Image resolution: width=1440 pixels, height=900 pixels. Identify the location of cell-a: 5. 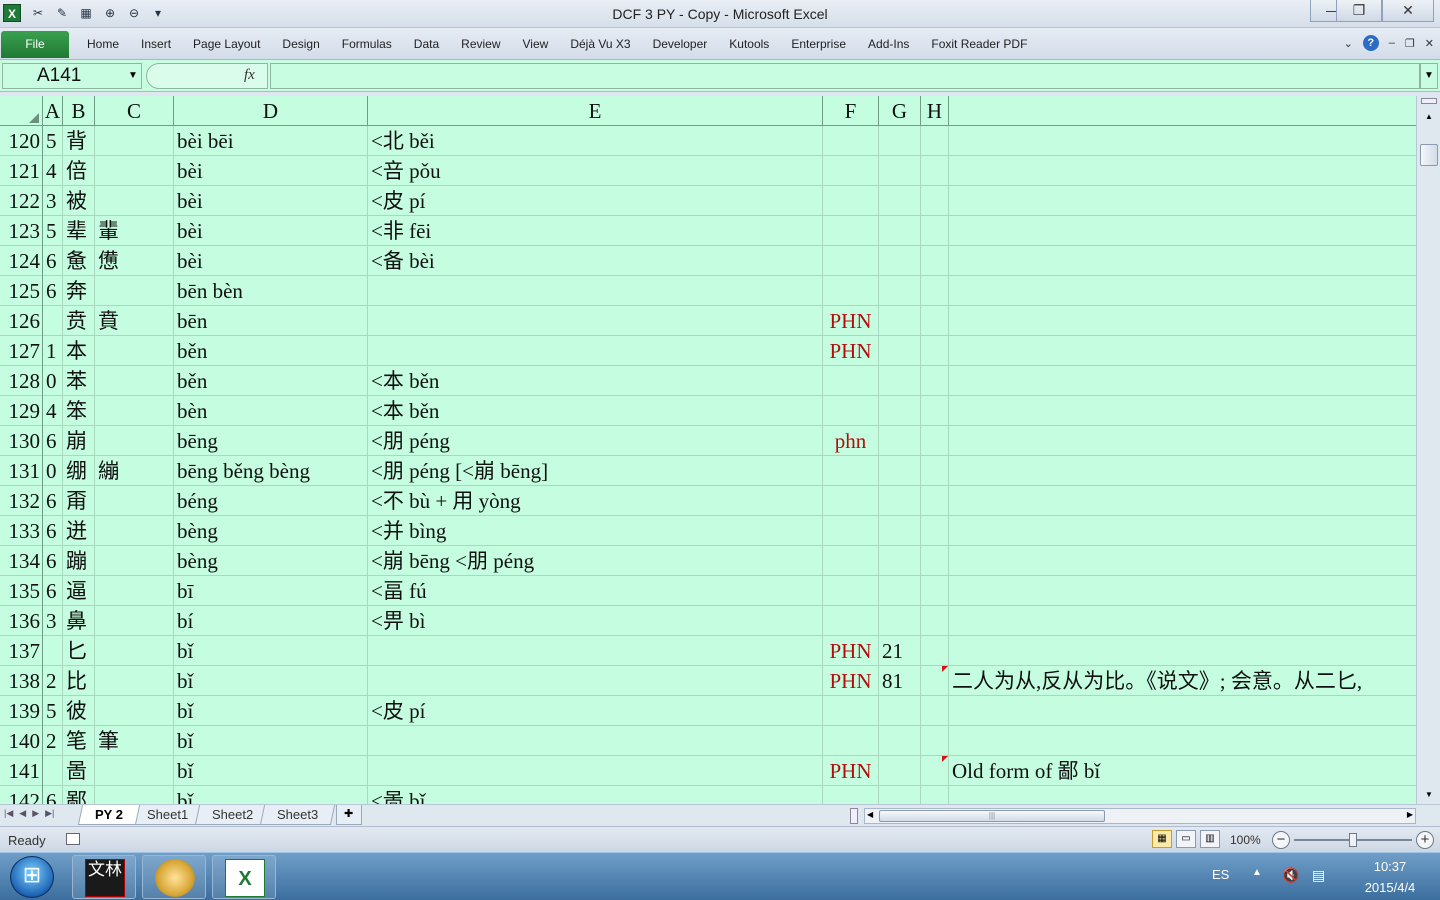
(53, 231).